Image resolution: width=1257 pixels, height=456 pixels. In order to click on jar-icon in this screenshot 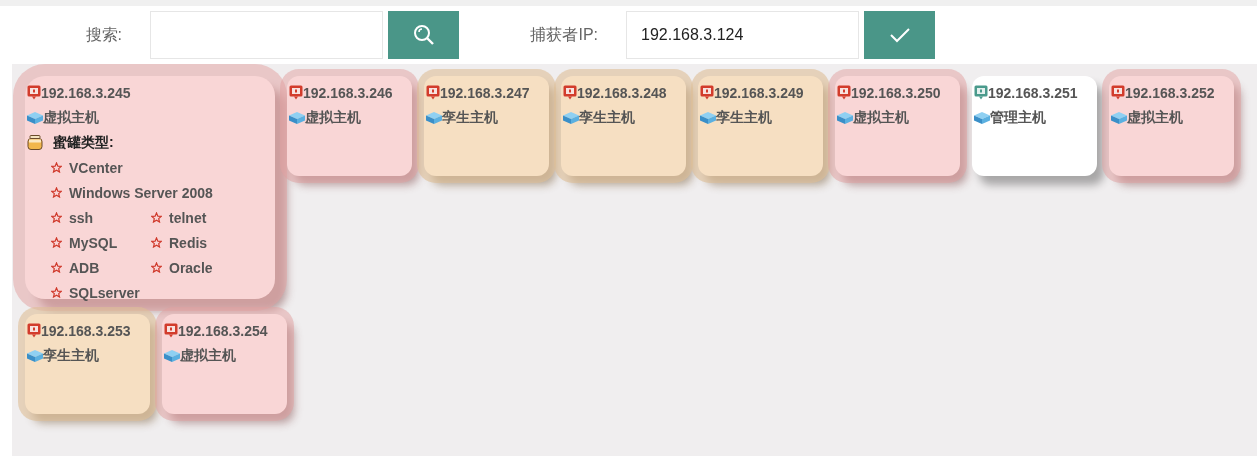, I will do `click(35, 142)`.